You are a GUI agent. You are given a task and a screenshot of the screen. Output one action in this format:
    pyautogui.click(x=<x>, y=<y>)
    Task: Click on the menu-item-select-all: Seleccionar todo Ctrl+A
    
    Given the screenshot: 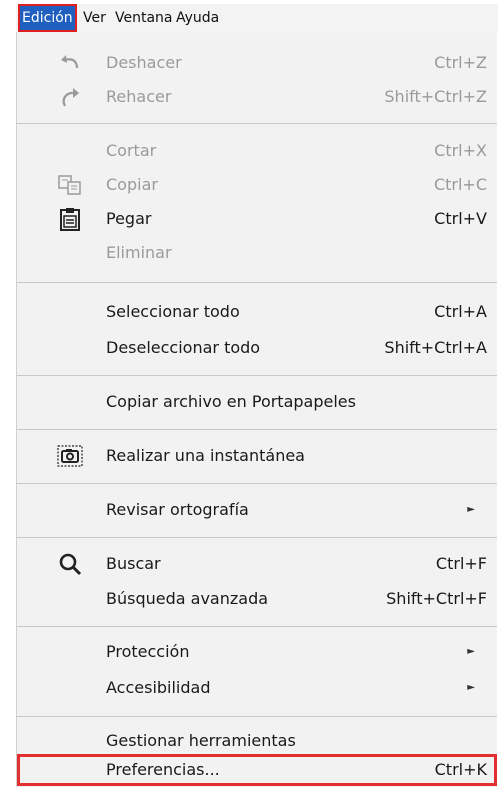 What is the action you would take?
    pyautogui.click(x=257, y=312)
    